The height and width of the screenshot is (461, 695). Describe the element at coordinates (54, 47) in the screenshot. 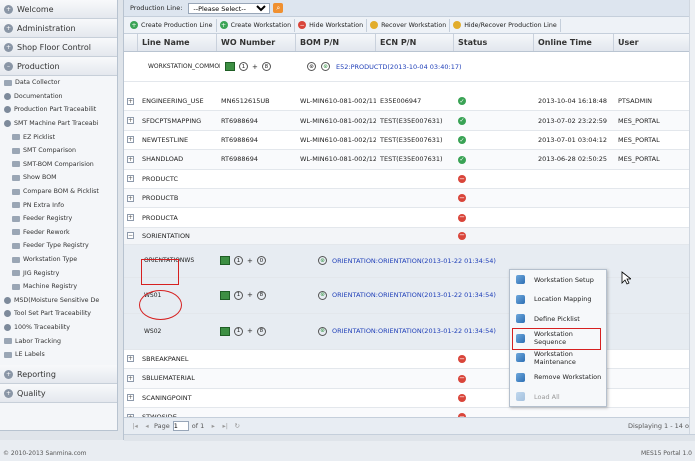

I see `sidebar-section-label: Shop Floor Control` at that location.